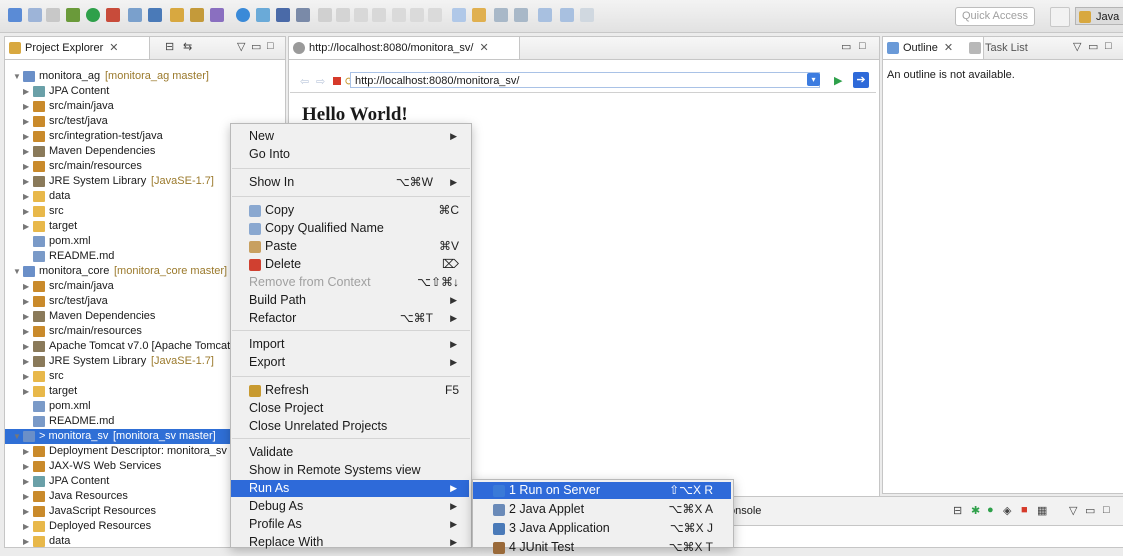  Describe the element at coordinates (93, 15) in the screenshot. I see `run-icon` at that location.